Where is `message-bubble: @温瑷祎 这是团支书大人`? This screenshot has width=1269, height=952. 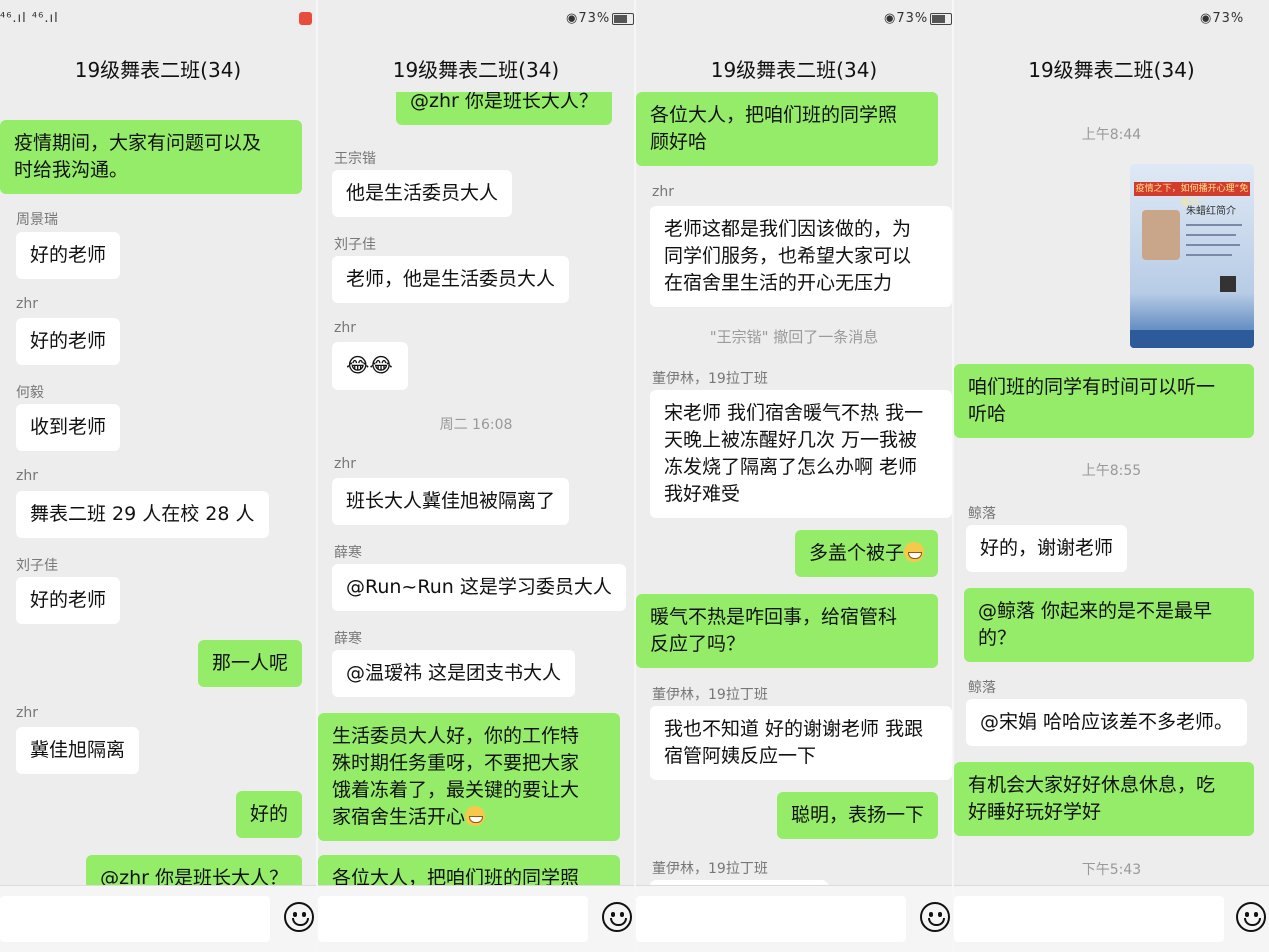 message-bubble: @温瑷祎 这是团支书大人 is located at coordinates (454, 673).